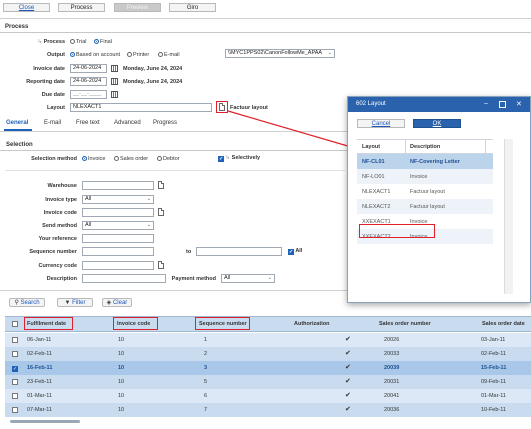  What do you see at coordinates (118, 238) in the screenshot?
I see `your-reference-field` at bounding box center [118, 238].